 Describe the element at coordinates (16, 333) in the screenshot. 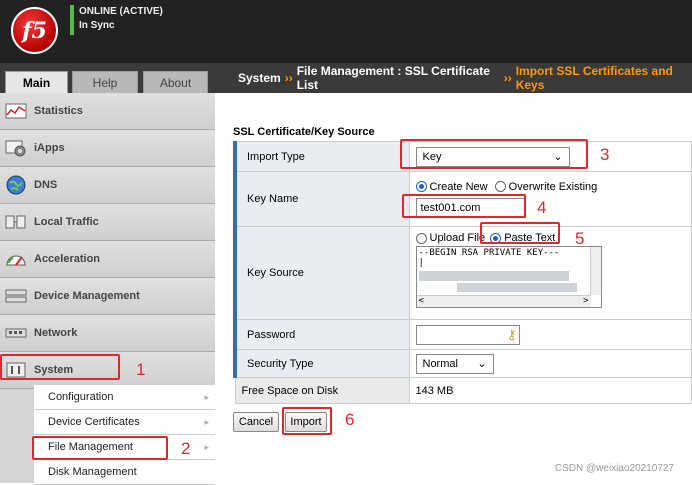

I see `network-icon` at that location.